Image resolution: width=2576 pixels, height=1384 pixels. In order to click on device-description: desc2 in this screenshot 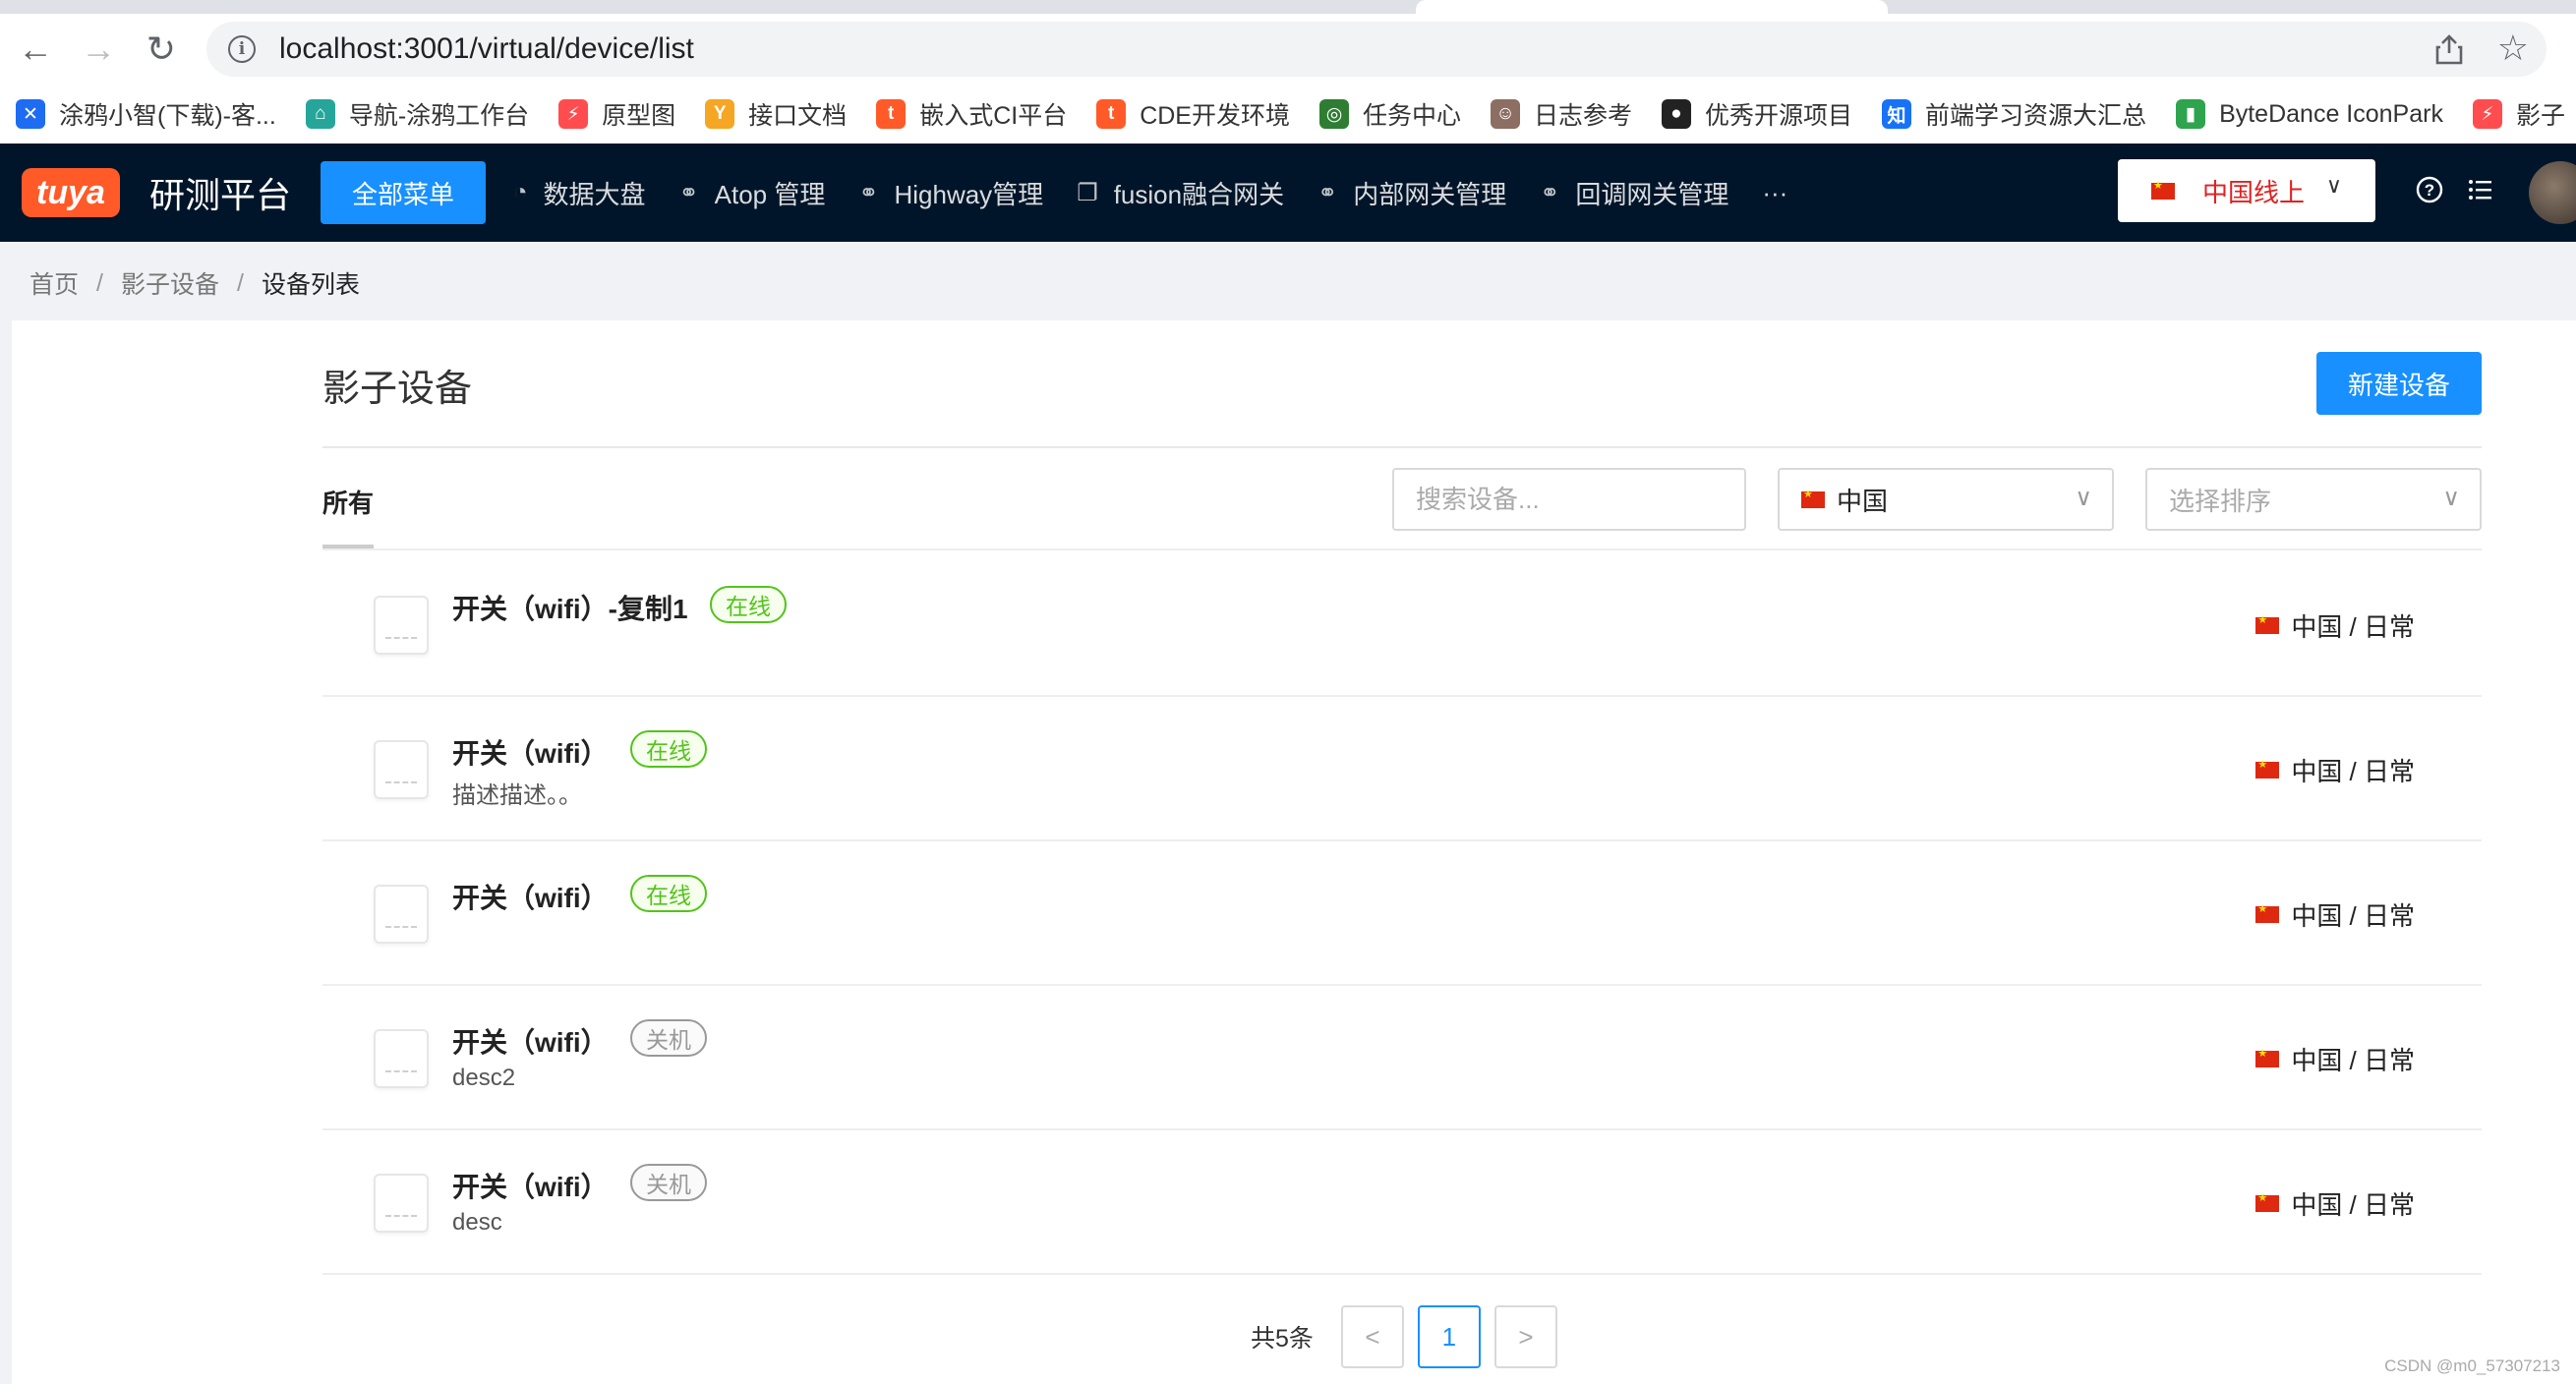, I will do `click(484, 1078)`.